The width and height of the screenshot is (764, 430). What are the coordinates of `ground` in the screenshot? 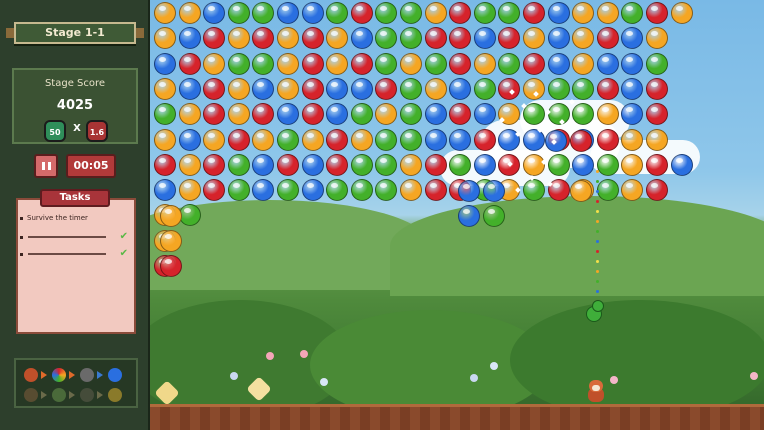 It's located at (457, 417).